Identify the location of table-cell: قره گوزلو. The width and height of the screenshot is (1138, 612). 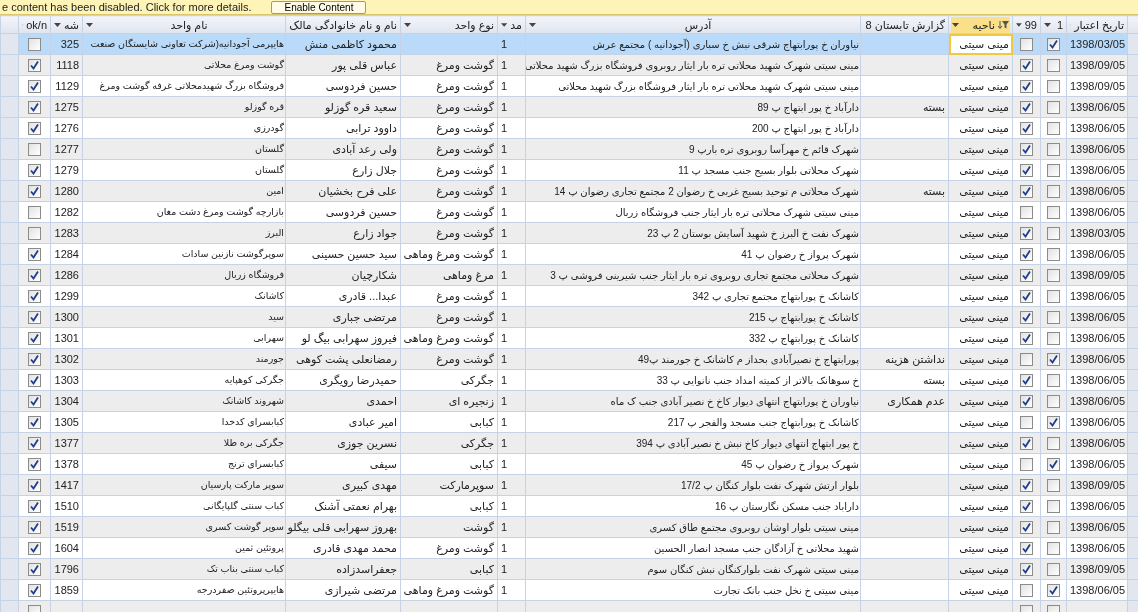
(184, 107).